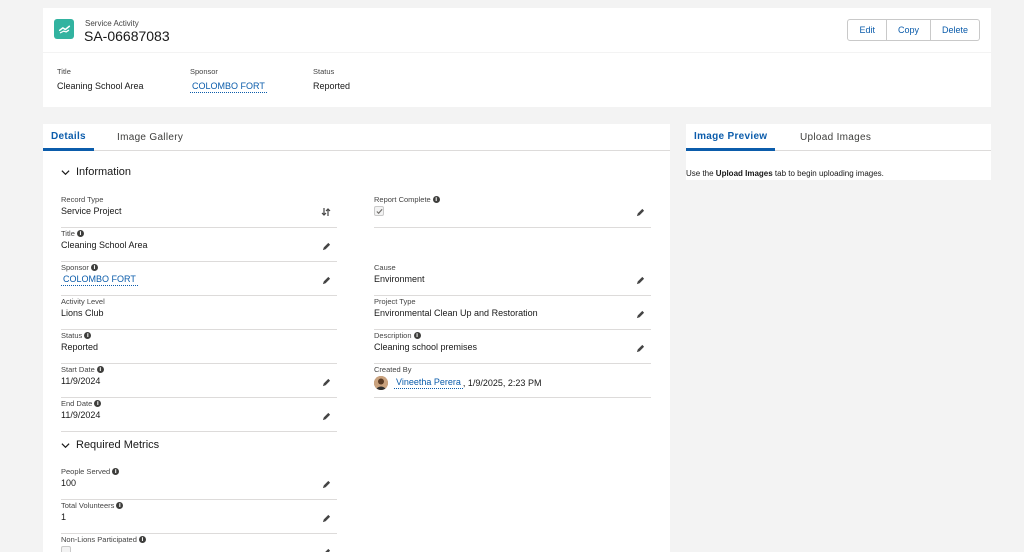  Describe the element at coordinates (356, 137) in the screenshot. I see `detail-tabs: Details Image Gallery` at that location.